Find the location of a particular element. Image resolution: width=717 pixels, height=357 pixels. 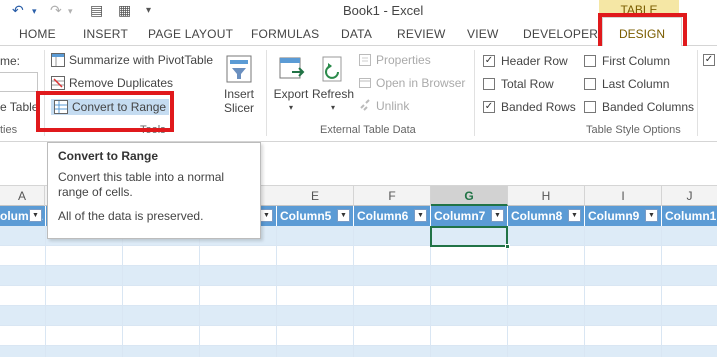

table-header-cell: Column1 is located at coordinates (689, 216).